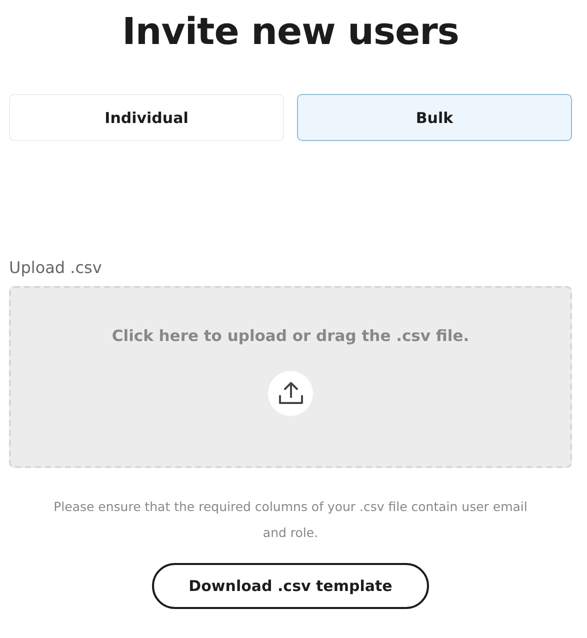 This screenshot has height=638, width=587. What do you see at coordinates (434, 118) in the screenshot?
I see `tab: Bulk` at bounding box center [434, 118].